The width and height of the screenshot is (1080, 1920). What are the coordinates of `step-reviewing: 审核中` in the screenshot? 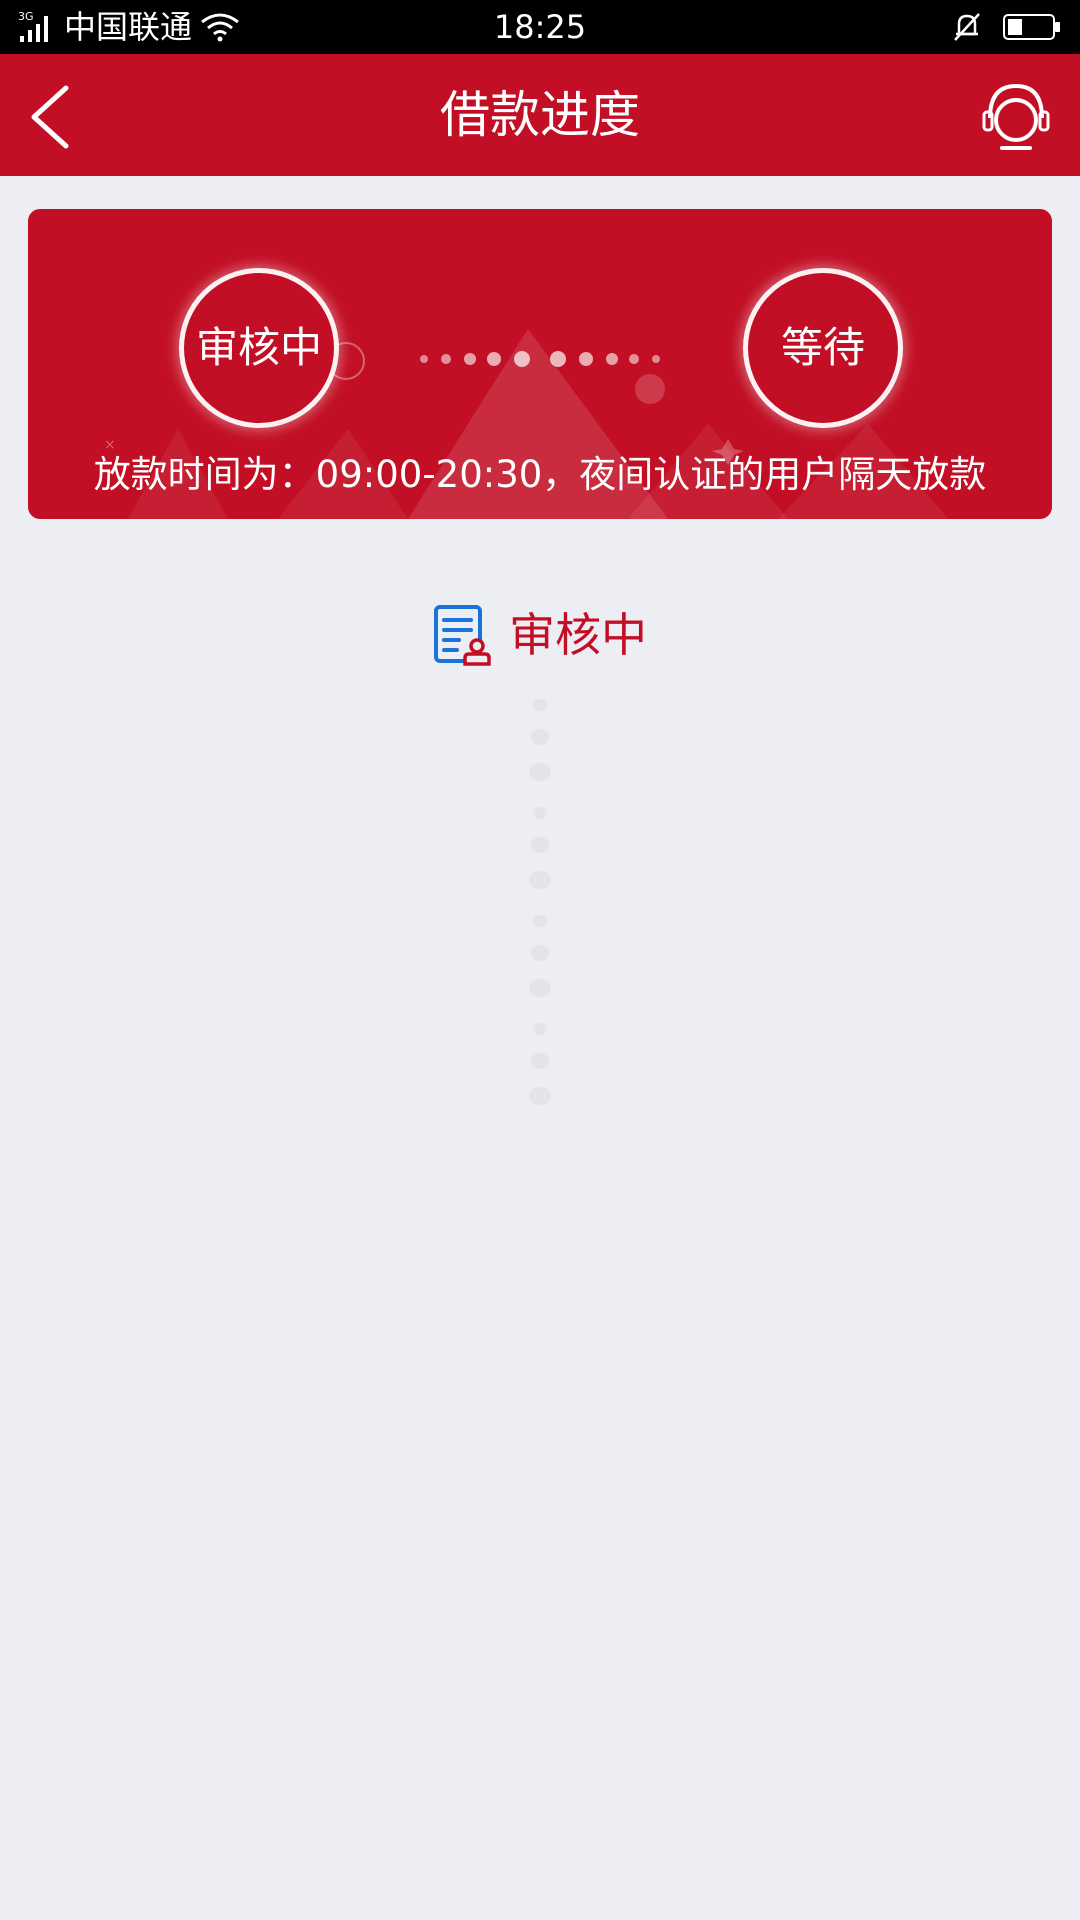 It's located at (259, 348).